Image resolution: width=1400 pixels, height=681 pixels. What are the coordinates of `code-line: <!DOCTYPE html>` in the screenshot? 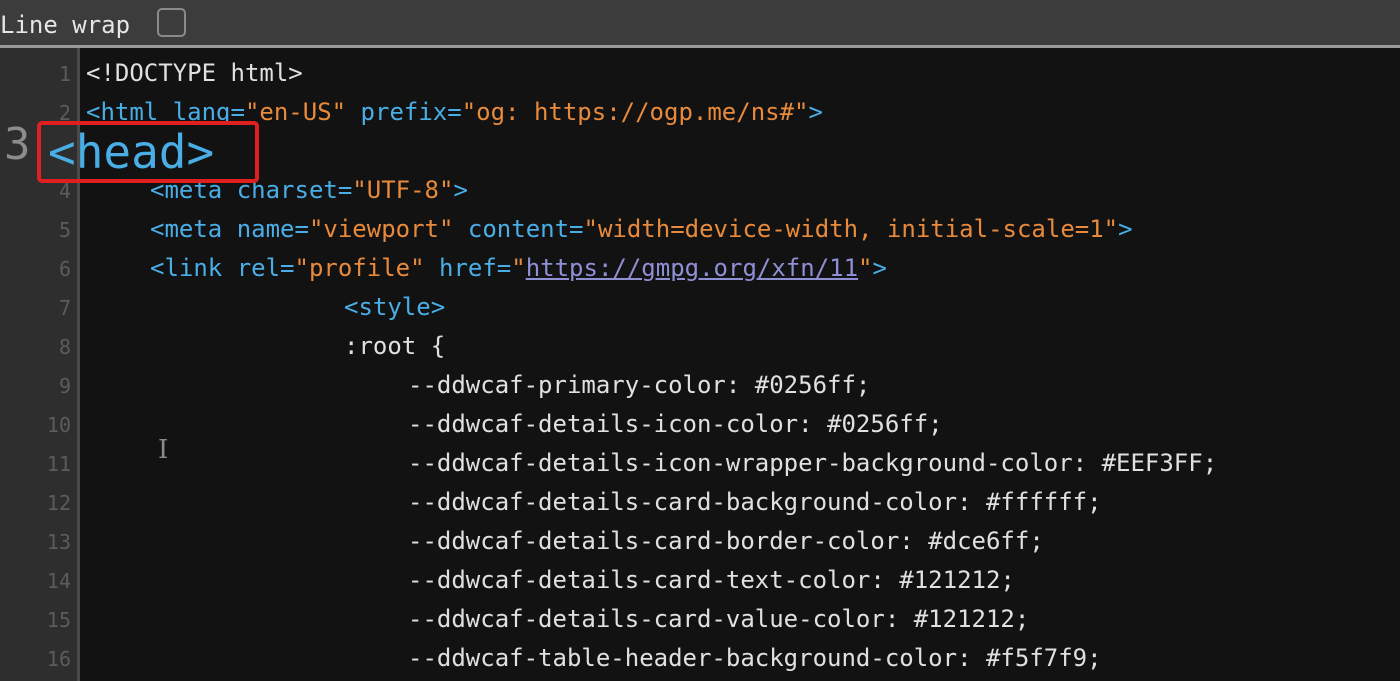 It's located at (194, 73).